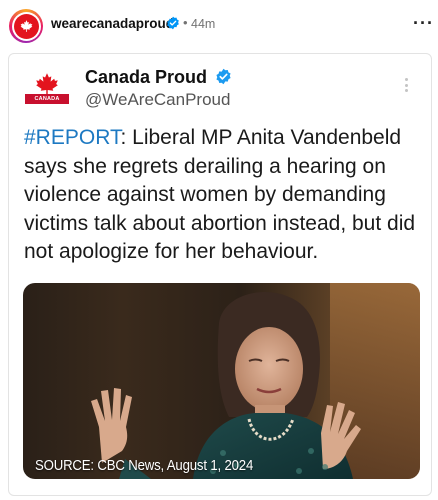 This screenshot has height=500, width=438. I want to click on media-caption: SOURCE: CBC News, August 1, 2024, so click(144, 465).